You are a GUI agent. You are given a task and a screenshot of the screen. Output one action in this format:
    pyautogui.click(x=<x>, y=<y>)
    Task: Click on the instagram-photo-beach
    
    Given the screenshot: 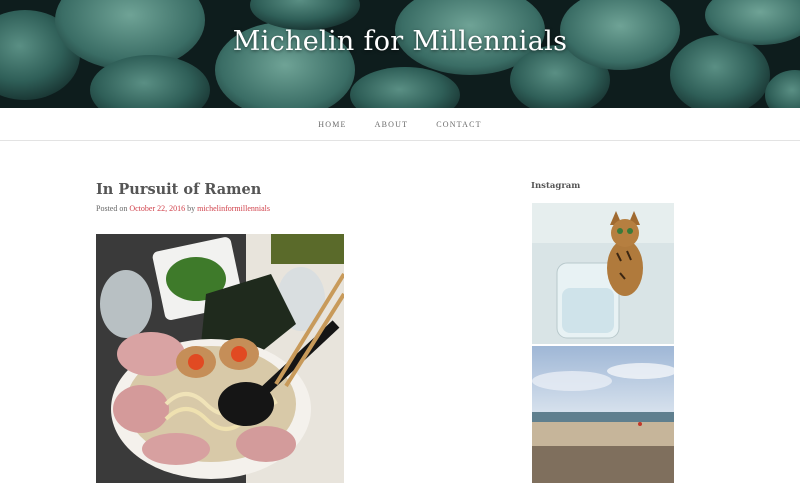 What is the action you would take?
    pyautogui.click(x=603, y=414)
    